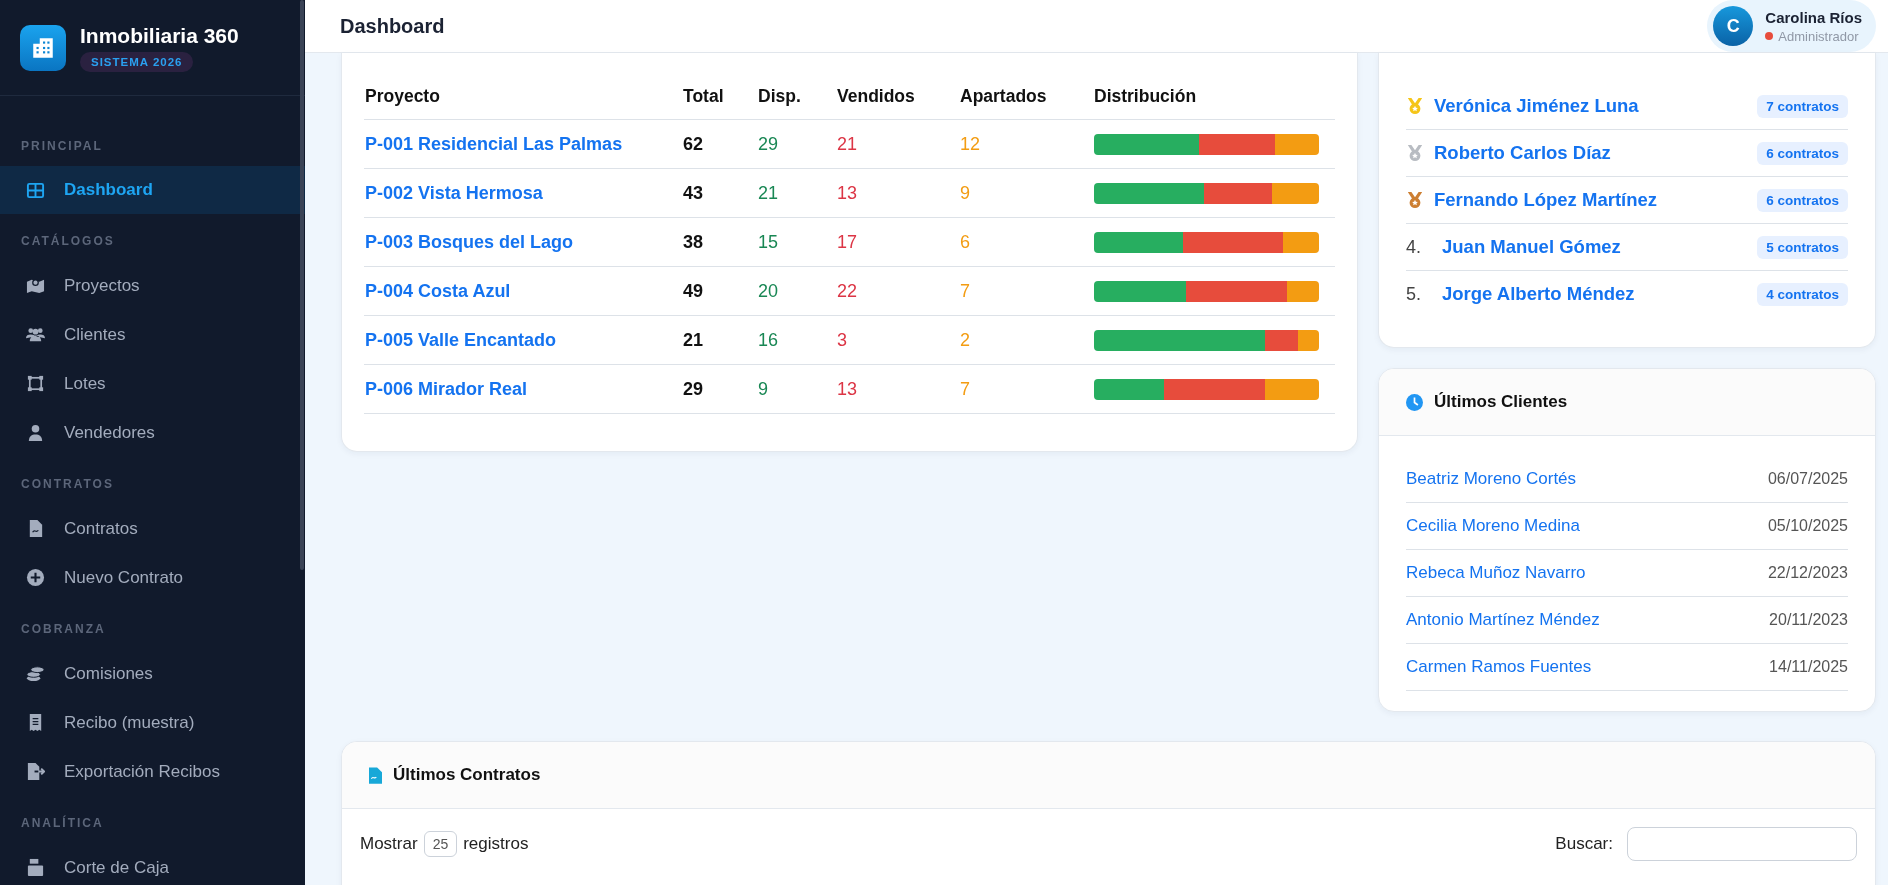 The height and width of the screenshot is (885, 1888). What do you see at coordinates (719, 291) in the screenshot?
I see `table-cell: 49` at bounding box center [719, 291].